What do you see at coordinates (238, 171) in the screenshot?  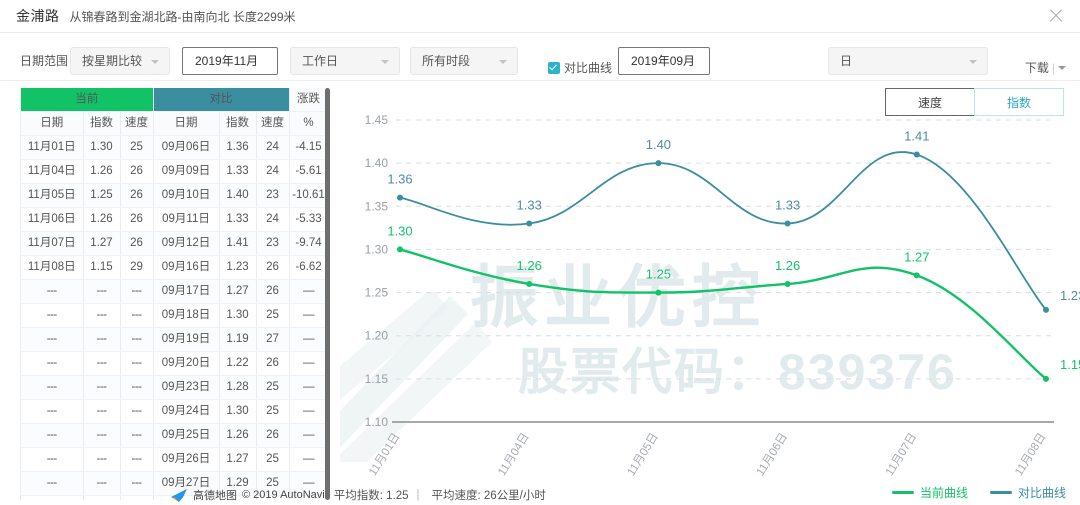 I see `table-cell: 1.33` at bounding box center [238, 171].